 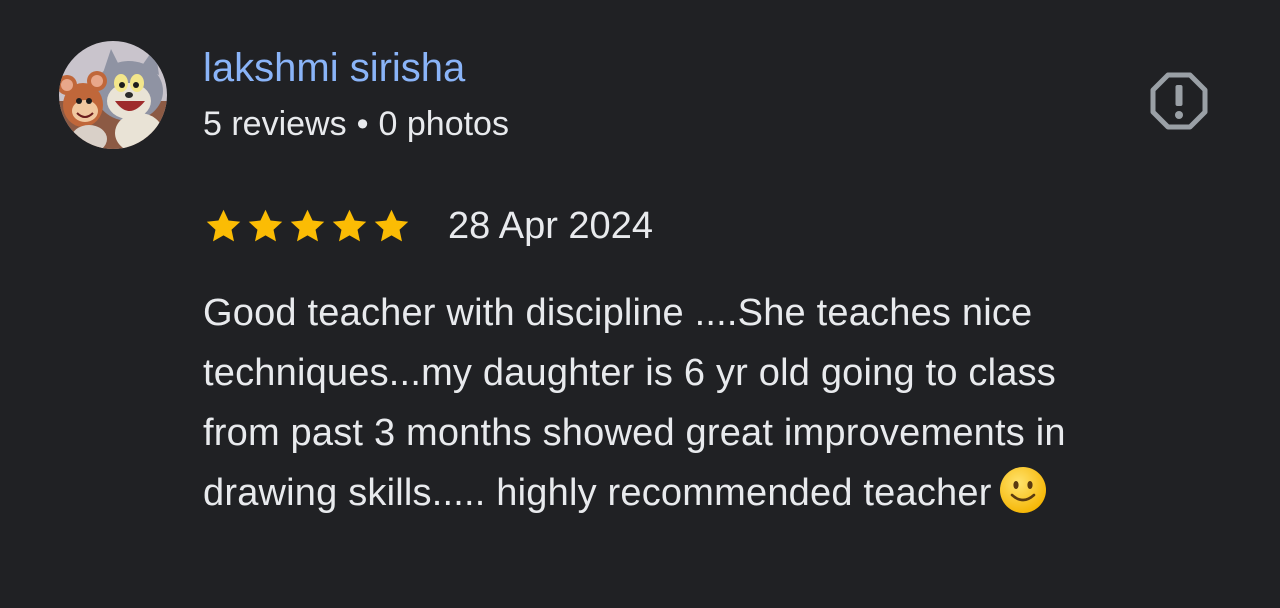 I want to click on cartoon-avatar-icon, so click(x=113, y=95).